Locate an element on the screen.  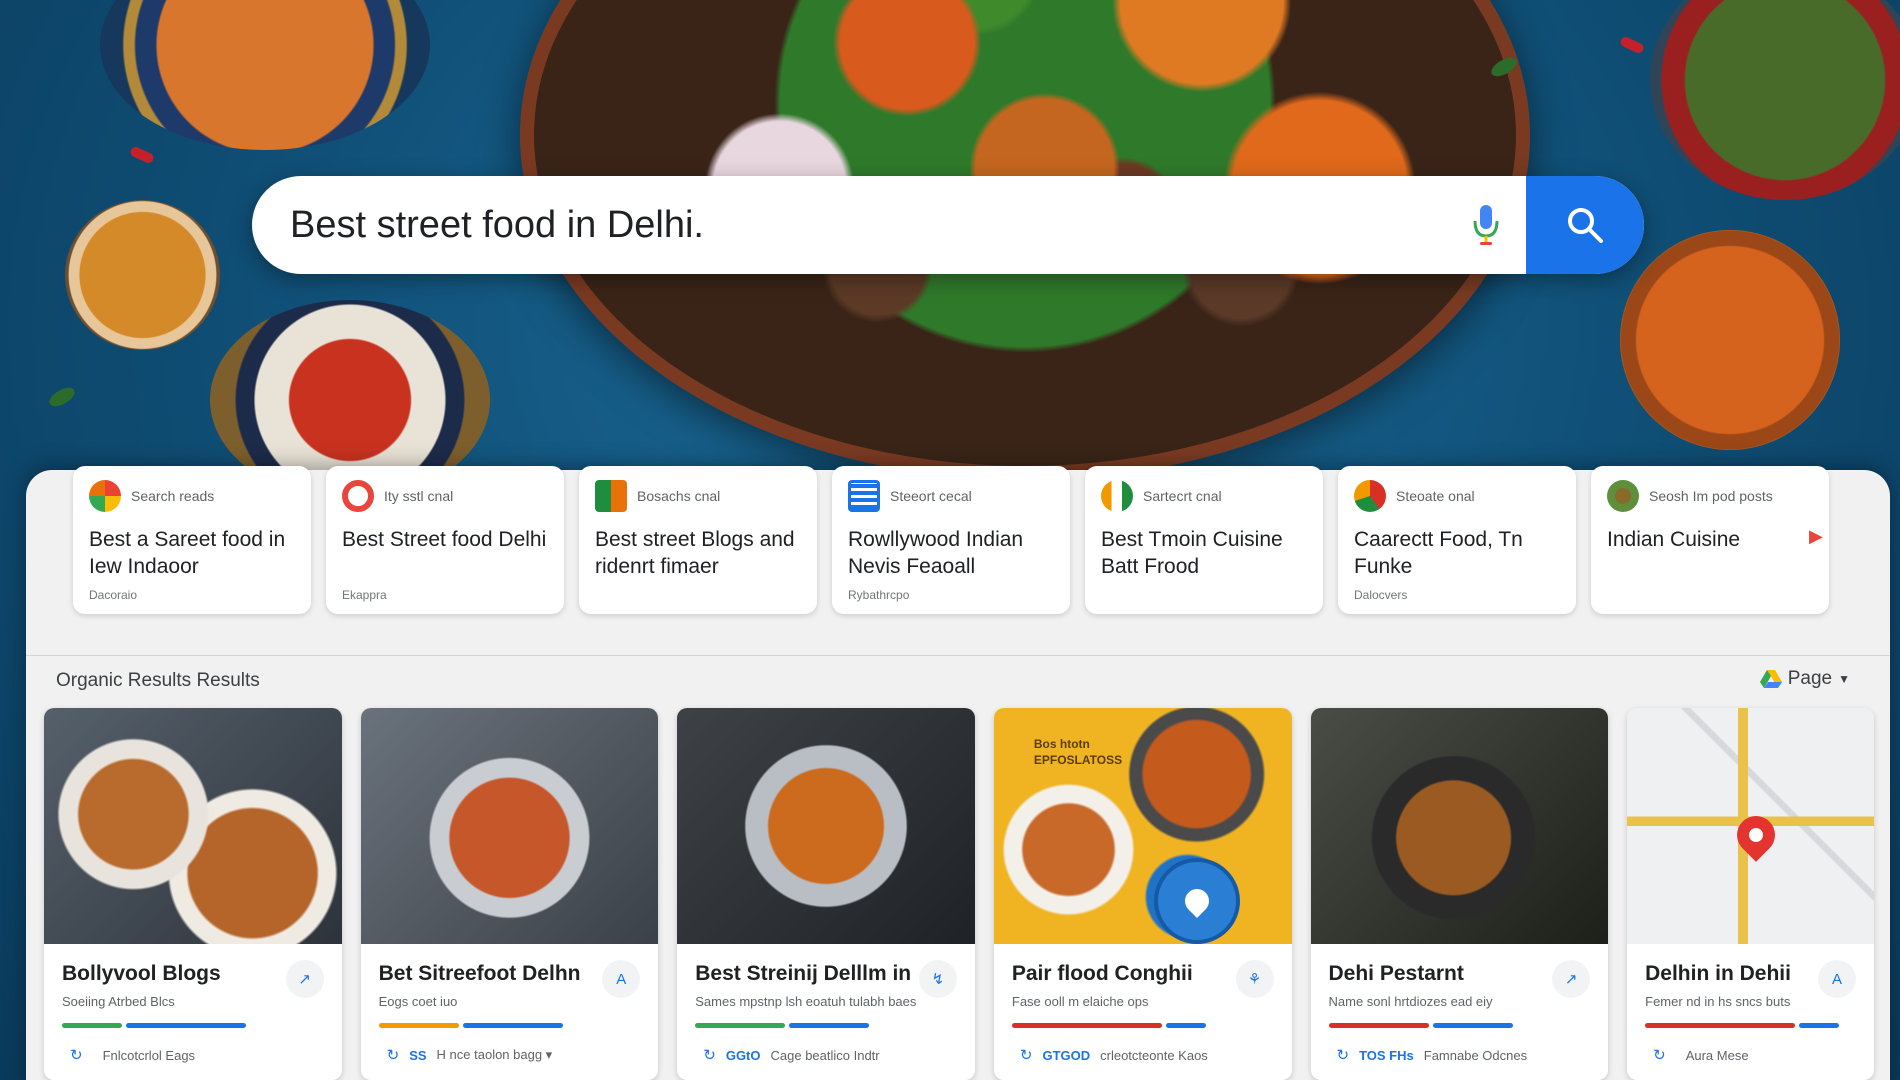
suggestion-meta: Dalocvers is located at coordinates (1381, 595).